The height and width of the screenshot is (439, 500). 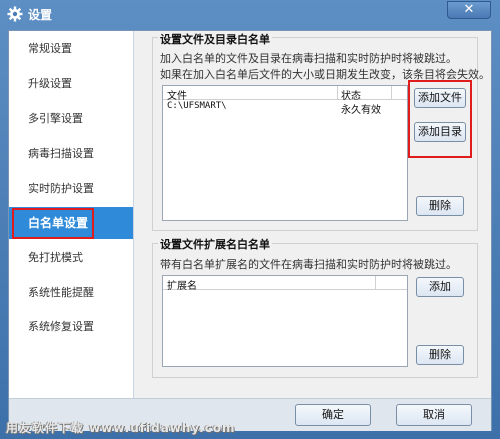 What do you see at coordinates (434, 415) in the screenshot?
I see `cancel-button: 取消` at bounding box center [434, 415].